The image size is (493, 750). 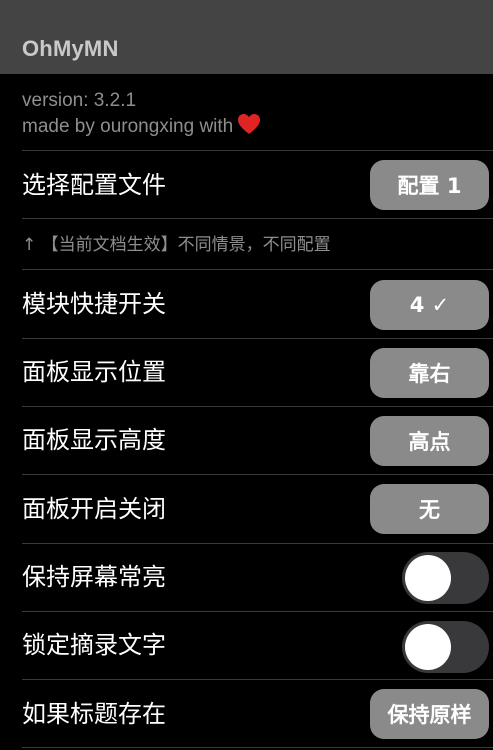 What do you see at coordinates (94, 304) in the screenshot?
I see `module-switch-label: 模块快捷开关` at bounding box center [94, 304].